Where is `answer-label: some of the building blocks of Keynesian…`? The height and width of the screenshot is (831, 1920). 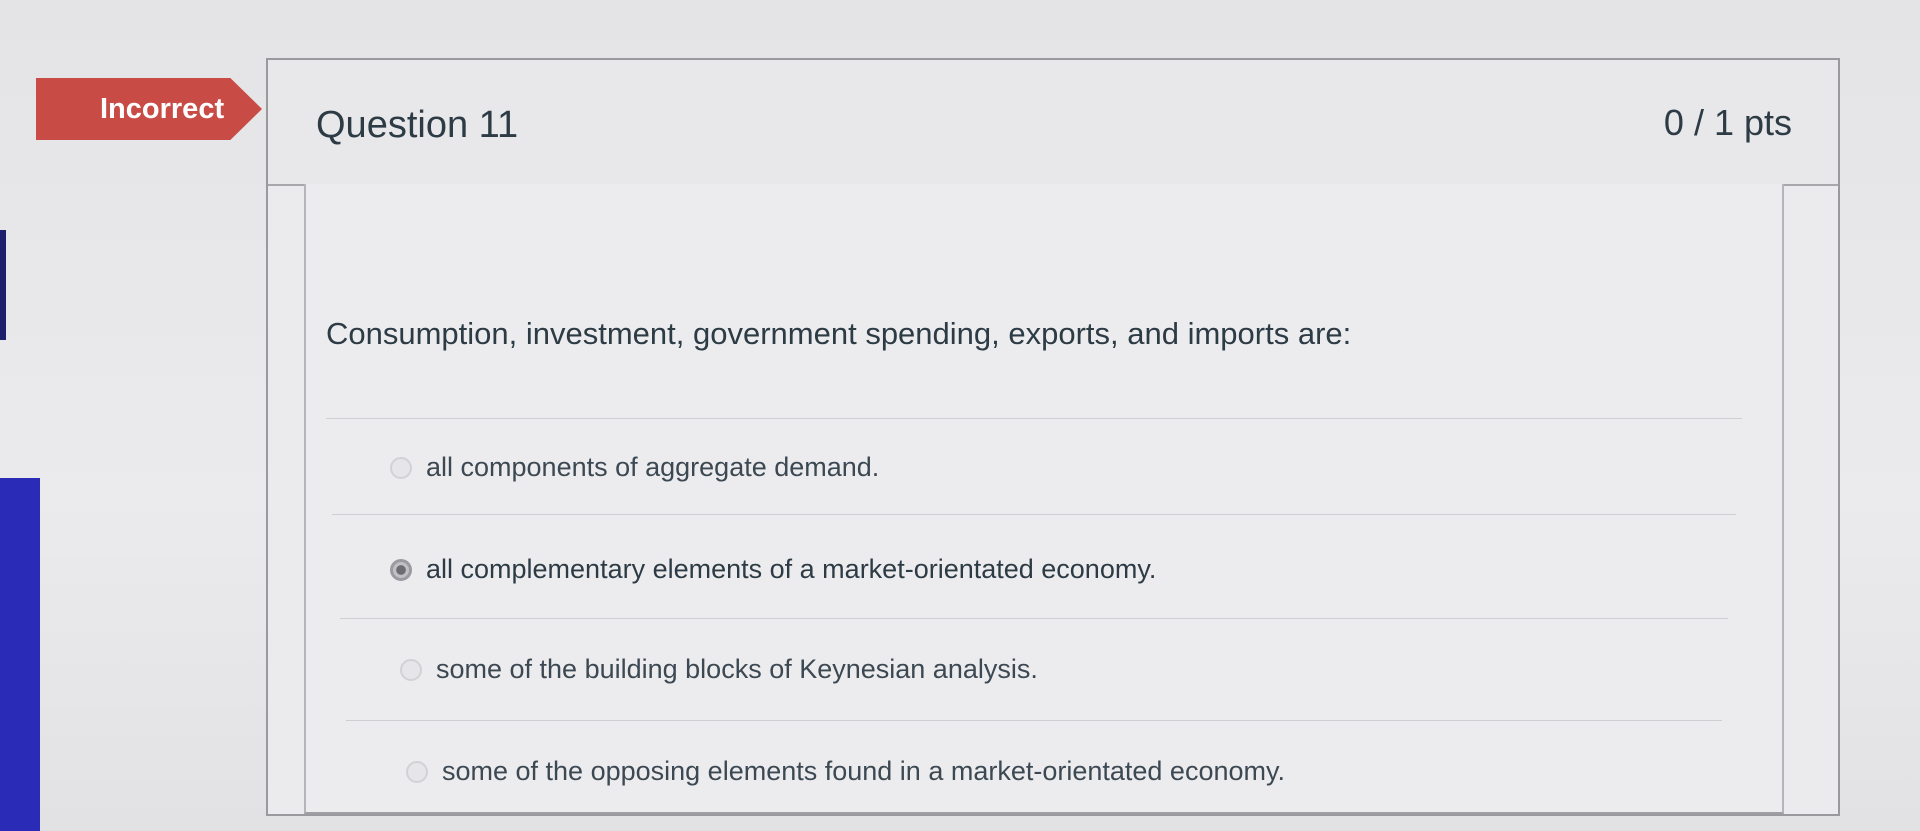 answer-label: some of the building blocks of Keynesian… is located at coordinates (737, 669).